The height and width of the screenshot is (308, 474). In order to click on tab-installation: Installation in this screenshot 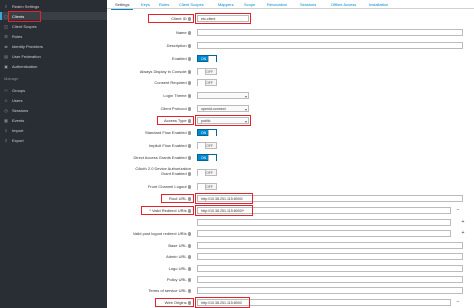, I will do `click(378, 4)`.